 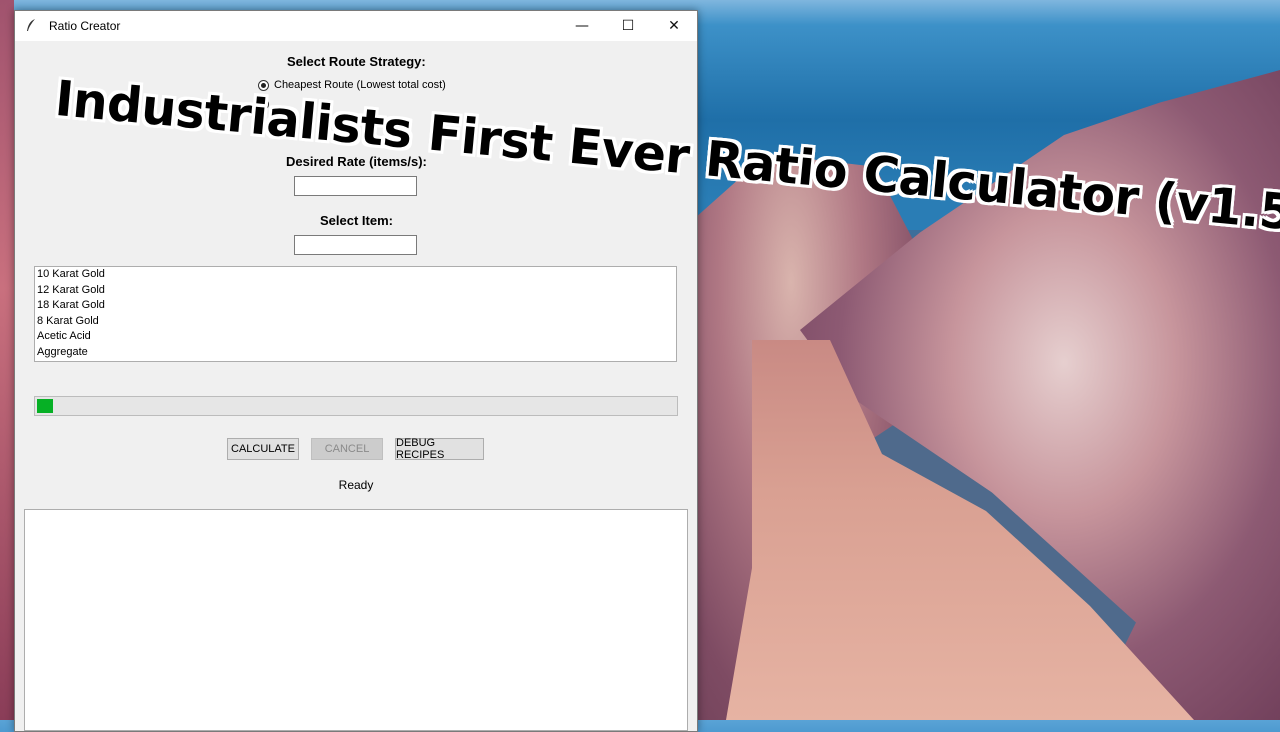 What do you see at coordinates (355, 275) in the screenshot?
I see `list-item: 10 Karat Gold` at bounding box center [355, 275].